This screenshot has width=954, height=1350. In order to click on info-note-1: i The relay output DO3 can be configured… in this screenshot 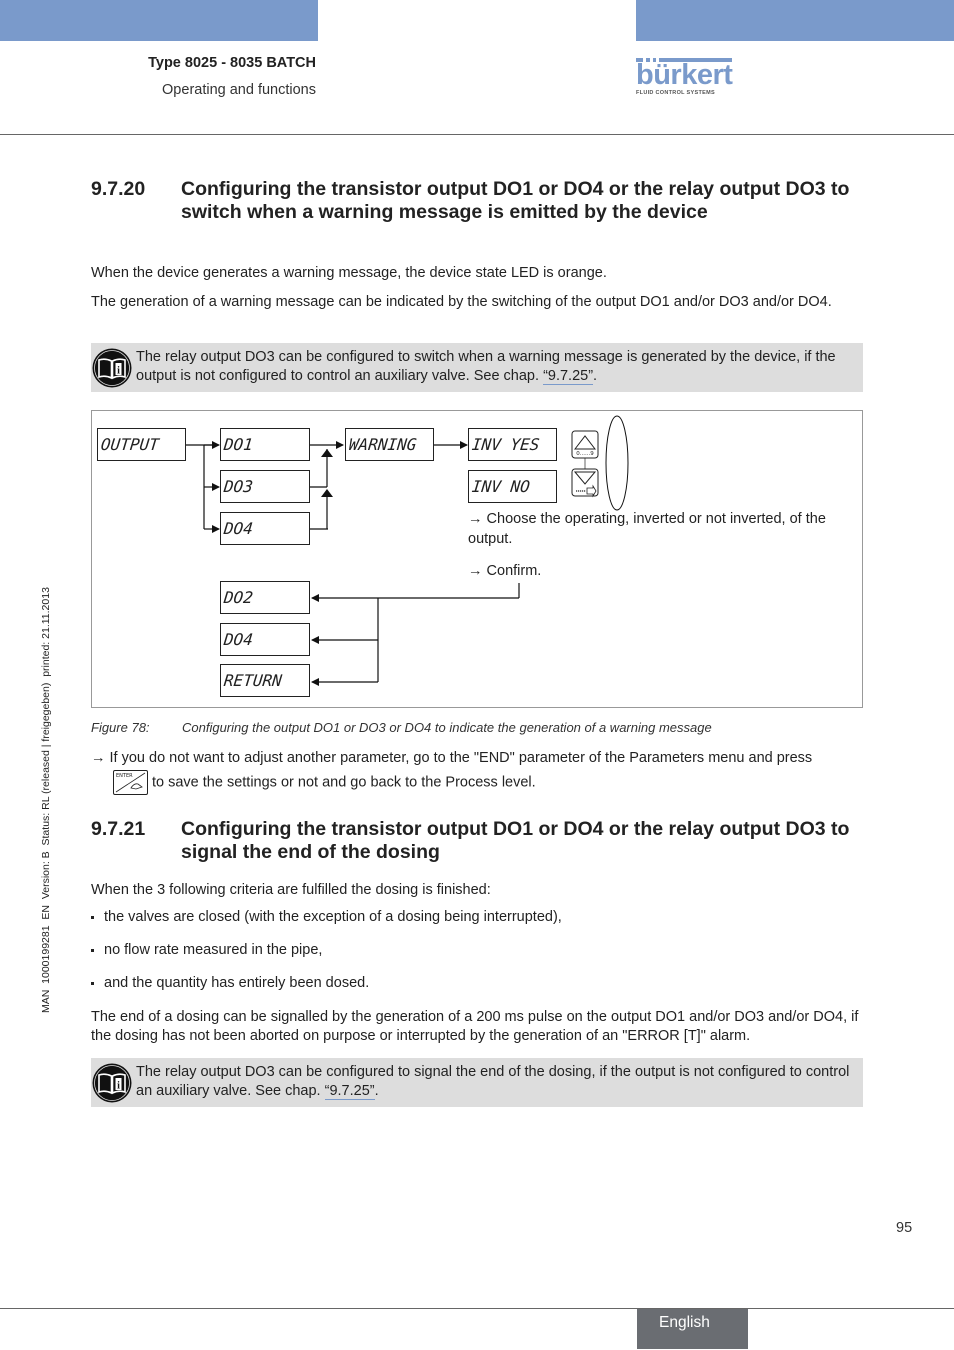, I will do `click(477, 367)`.